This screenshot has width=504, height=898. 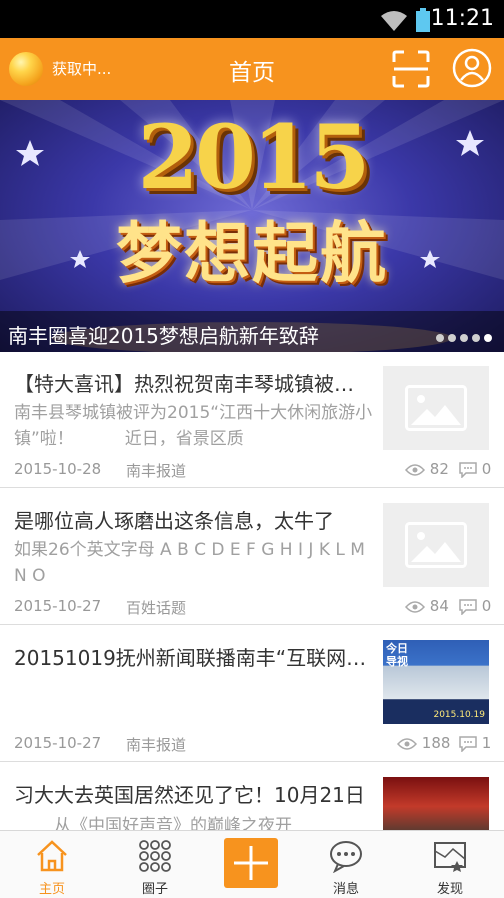 I want to click on banner-year-art: 2015, so click(x=254, y=157).